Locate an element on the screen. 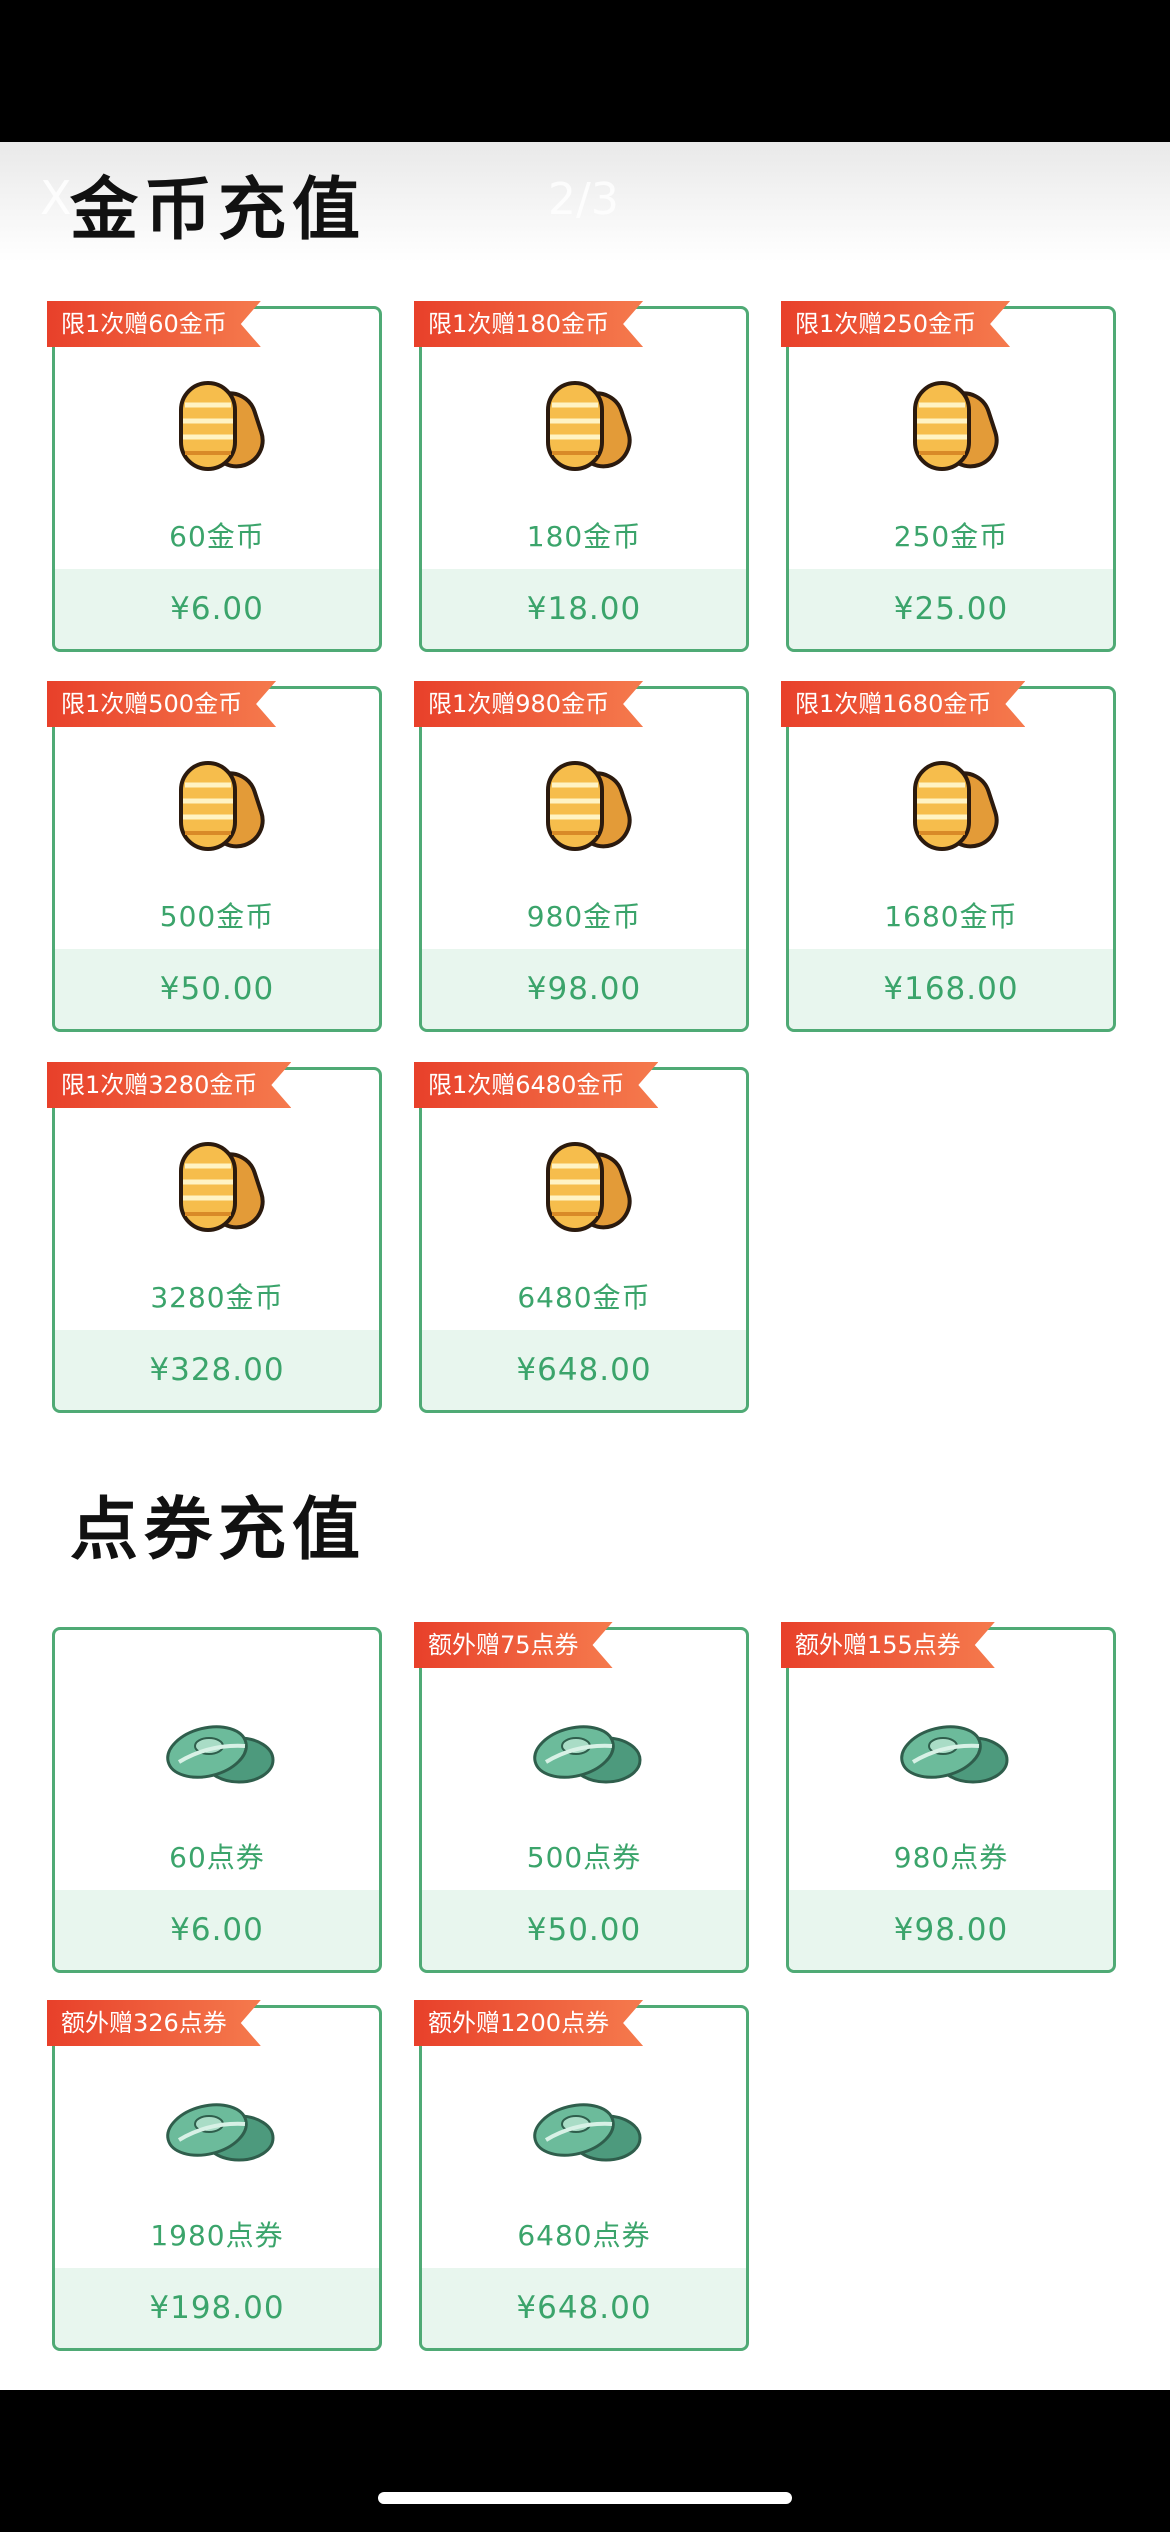  voucher-price-label: ¥50.00 is located at coordinates (584, 1930).